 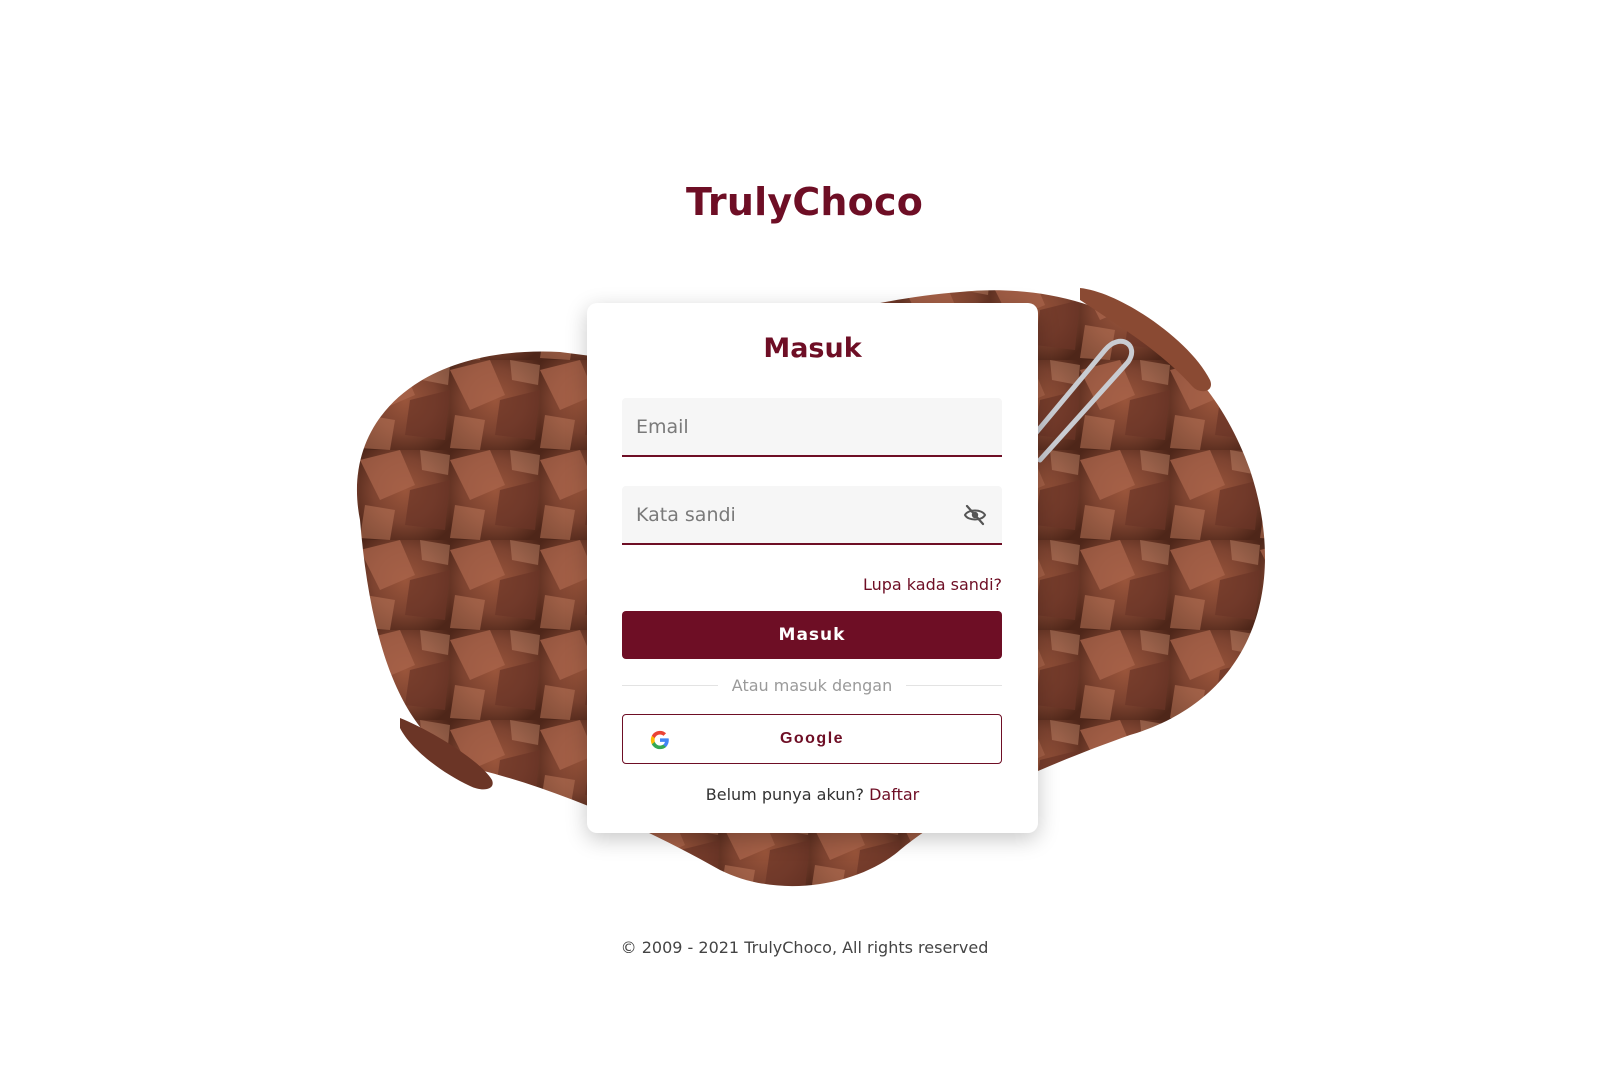 I want to click on signup-prompt: Belum punya akun? Daftar, so click(x=812, y=794).